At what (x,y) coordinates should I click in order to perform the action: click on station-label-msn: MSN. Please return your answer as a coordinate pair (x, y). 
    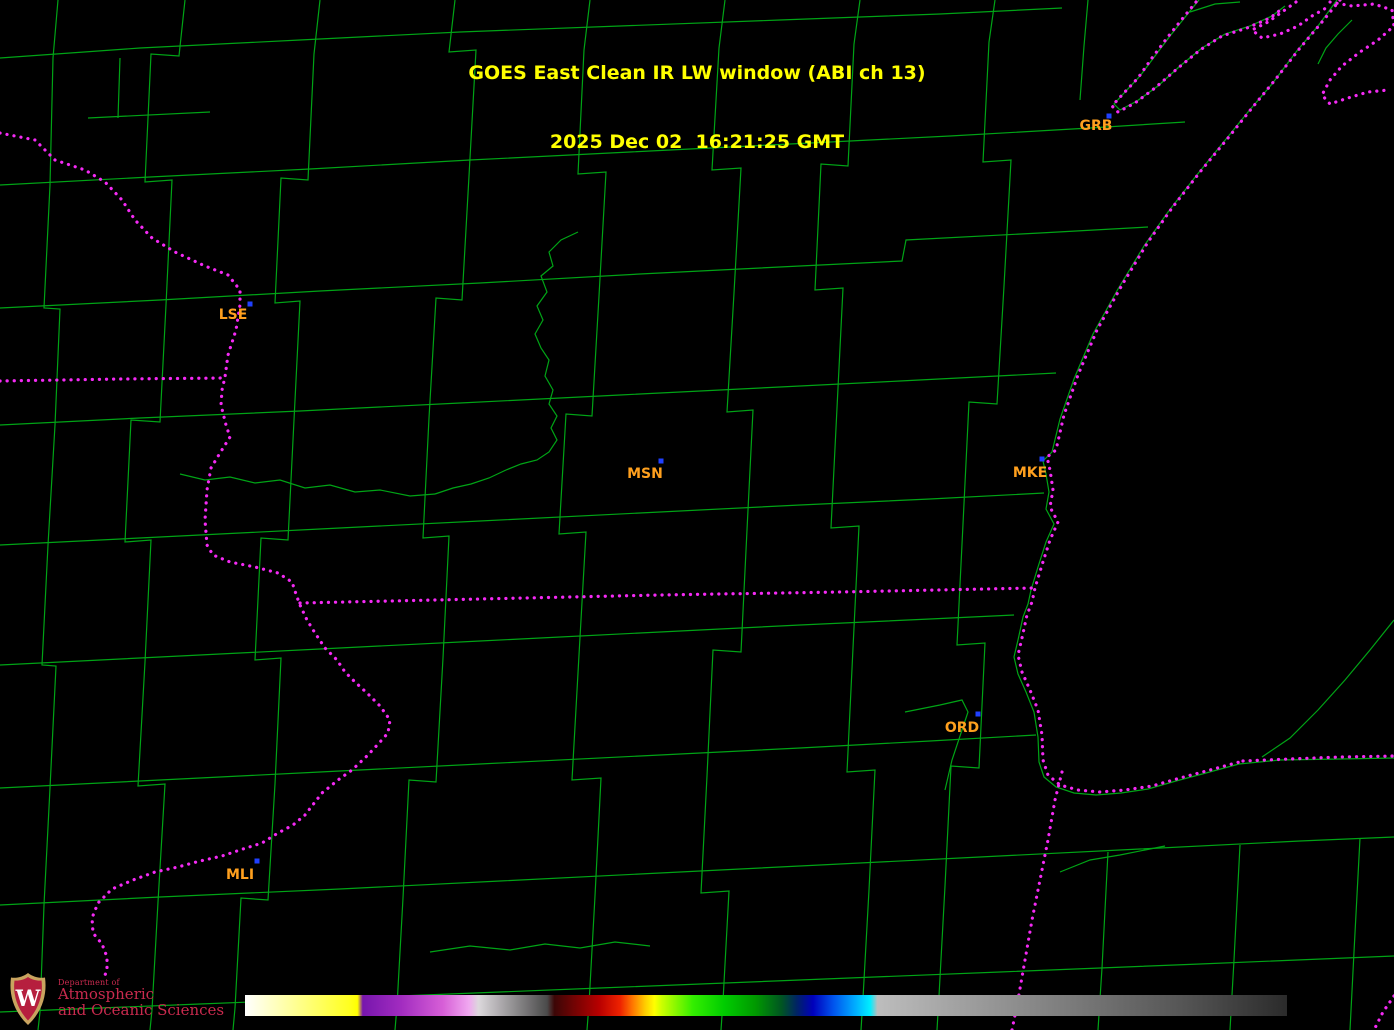
    Looking at the image, I should click on (645, 474).